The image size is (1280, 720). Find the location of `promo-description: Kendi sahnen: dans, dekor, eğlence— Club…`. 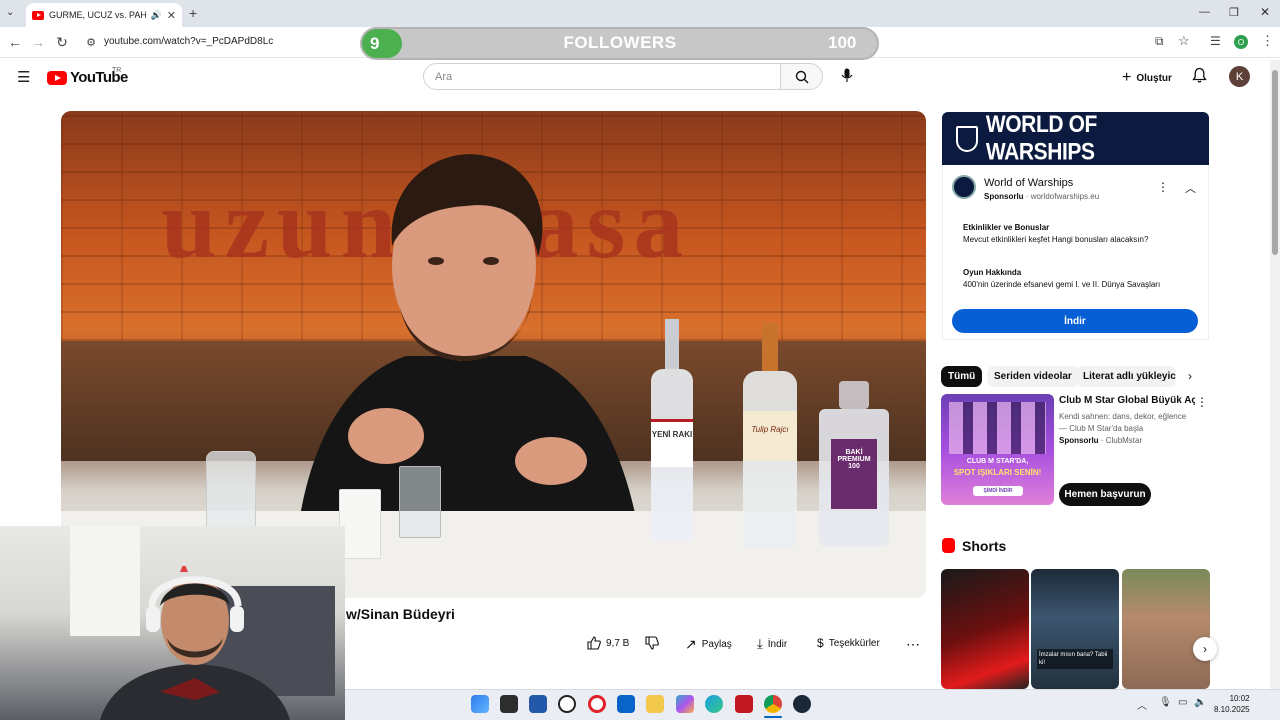

promo-description: Kendi sahnen: dans, dekor, eğlence— Club… is located at coordinates (1123, 422).